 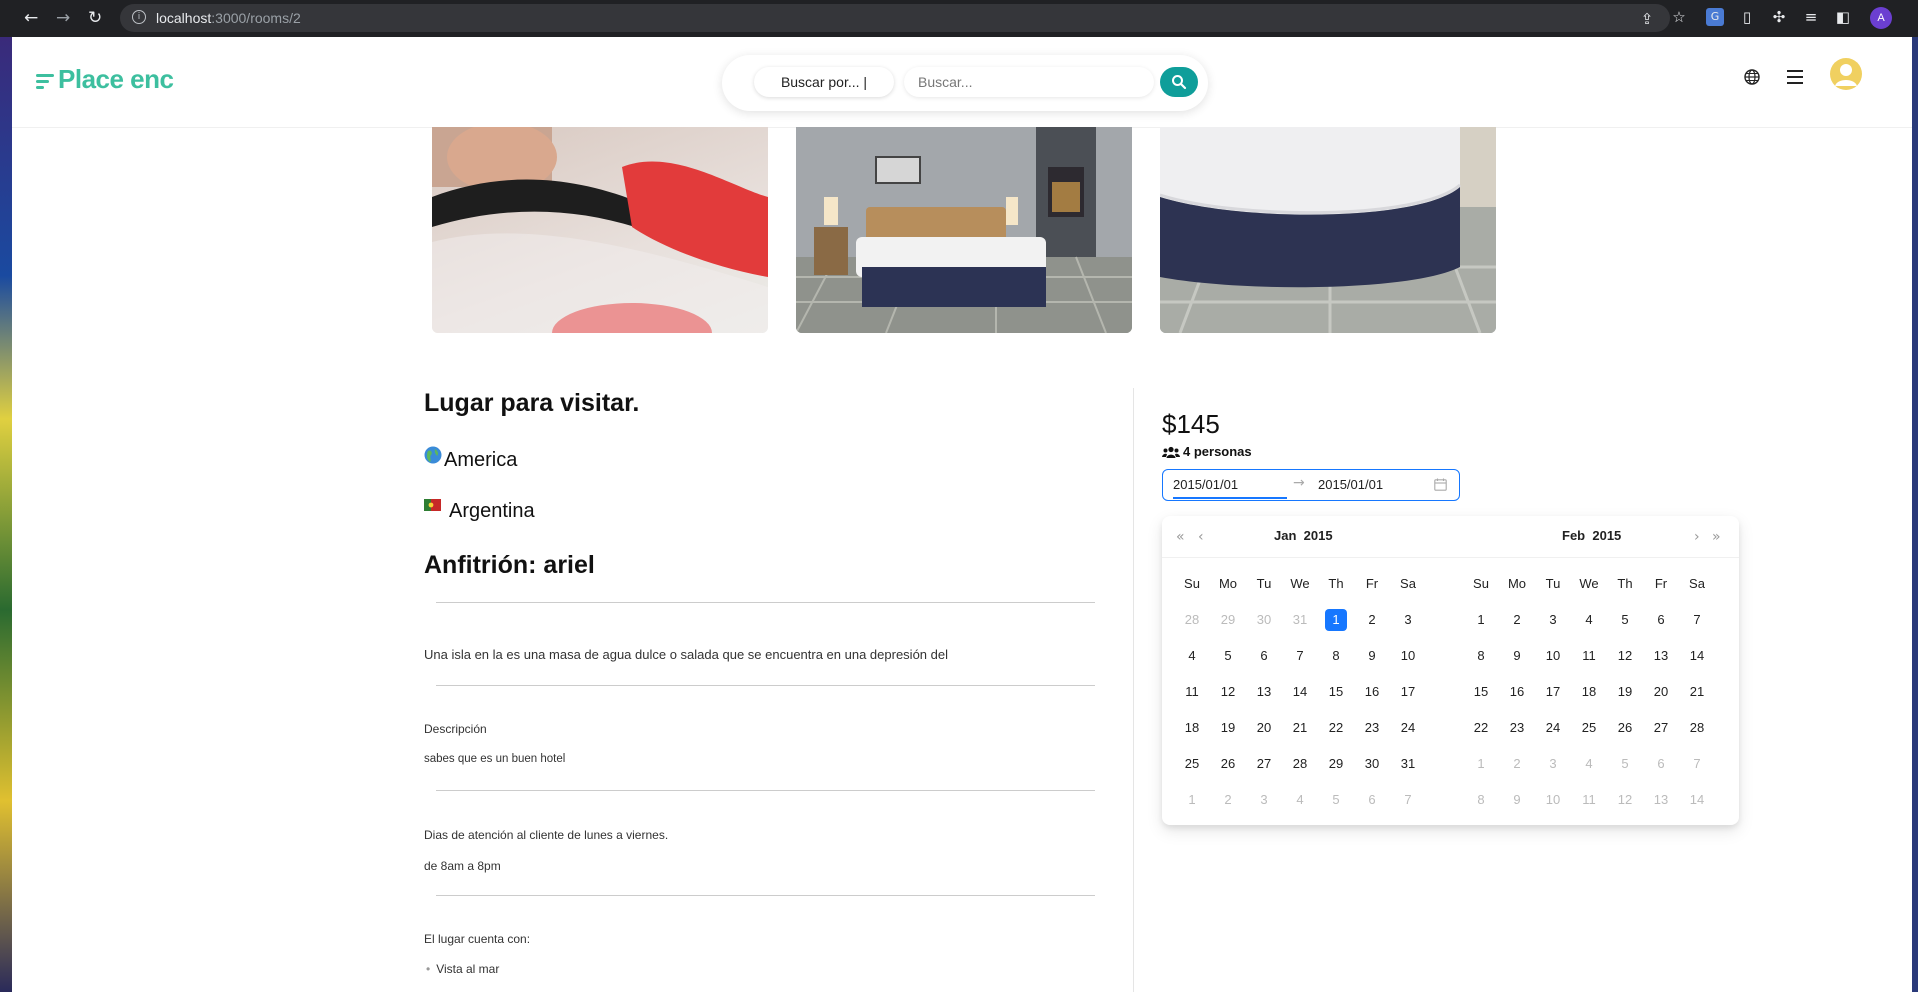 What do you see at coordinates (1715, 17) in the screenshot?
I see `translate-extension-icon: G` at bounding box center [1715, 17].